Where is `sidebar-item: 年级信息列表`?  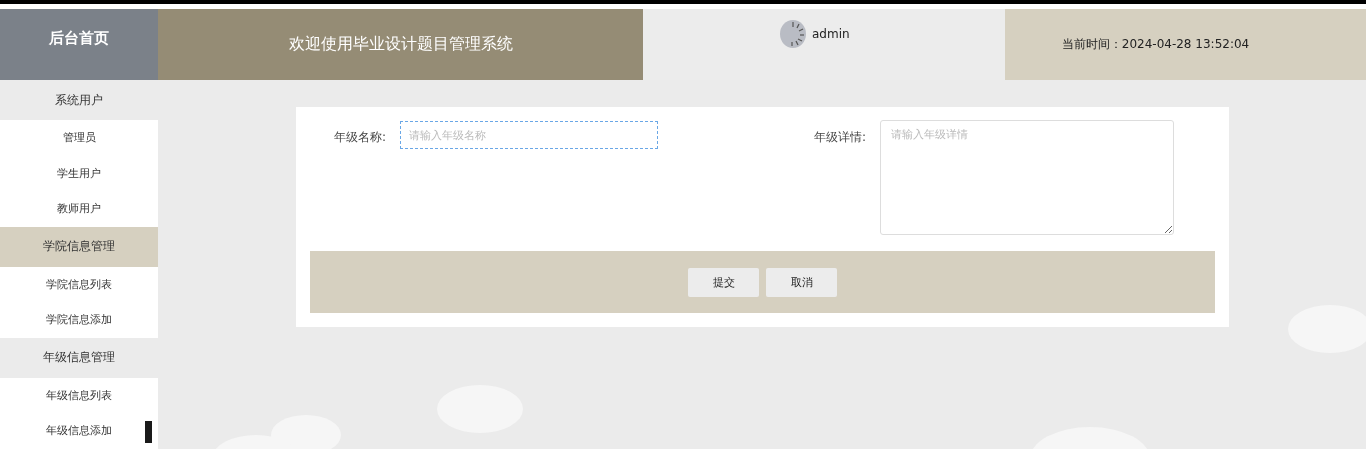 sidebar-item: 年级信息列表 is located at coordinates (79, 395).